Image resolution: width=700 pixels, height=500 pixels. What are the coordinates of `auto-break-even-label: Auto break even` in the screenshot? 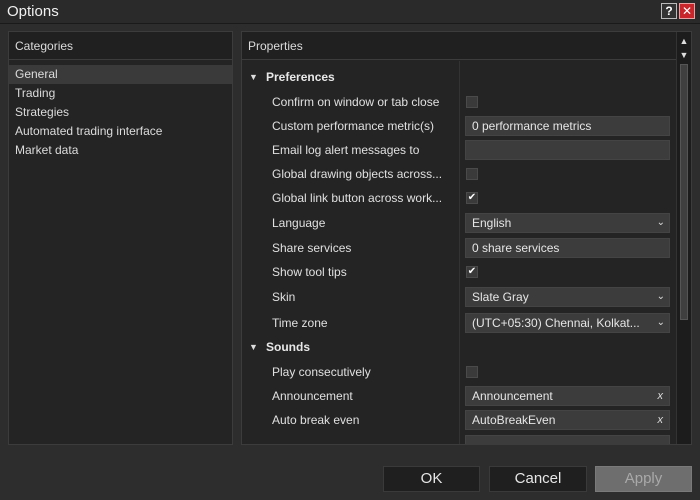 It's located at (316, 420).